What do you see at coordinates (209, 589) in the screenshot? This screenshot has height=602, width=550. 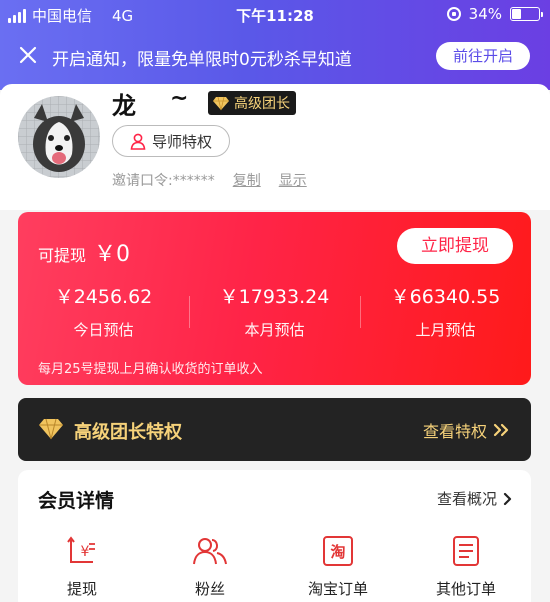 I see `fans-entry-label: 粉丝` at bounding box center [209, 589].